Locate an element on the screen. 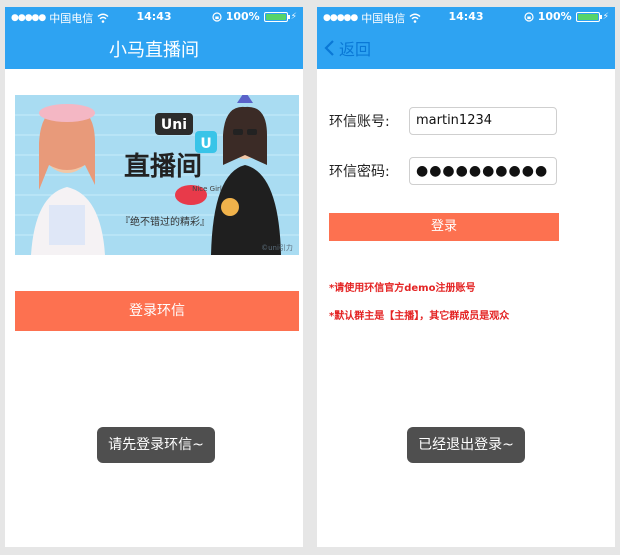 The image size is (620, 555). hint-text-group-owner: *默认群主是【主播】，其它群成员是观众 is located at coordinates (419, 316).